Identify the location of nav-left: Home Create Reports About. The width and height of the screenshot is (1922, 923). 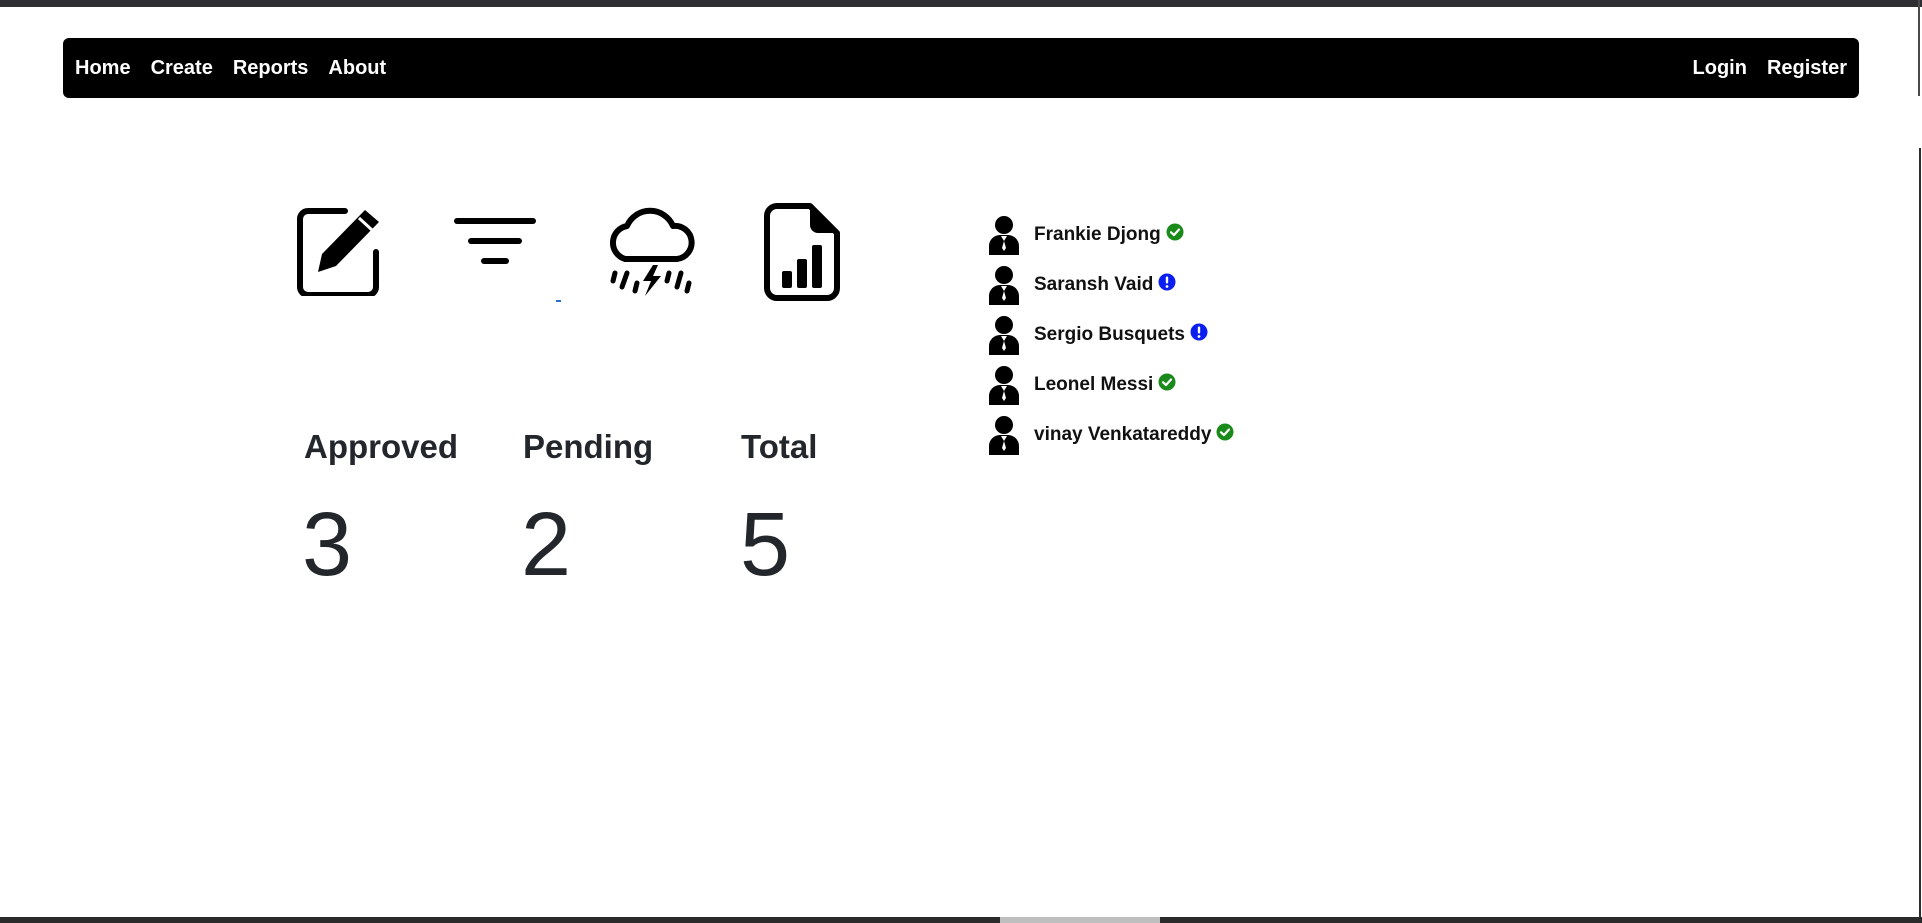
(230, 68).